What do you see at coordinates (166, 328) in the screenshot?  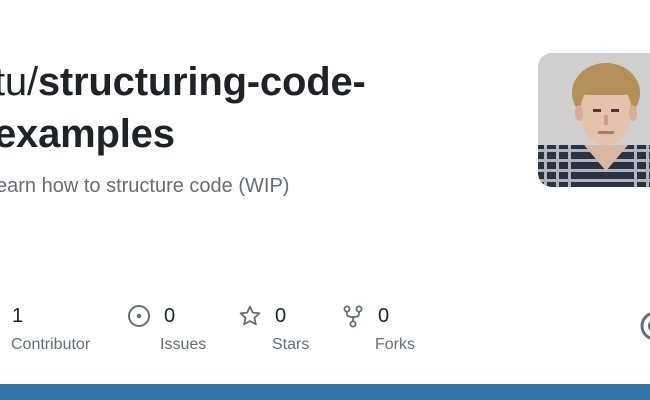 I see `stat-issues: 0 Issues` at bounding box center [166, 328].